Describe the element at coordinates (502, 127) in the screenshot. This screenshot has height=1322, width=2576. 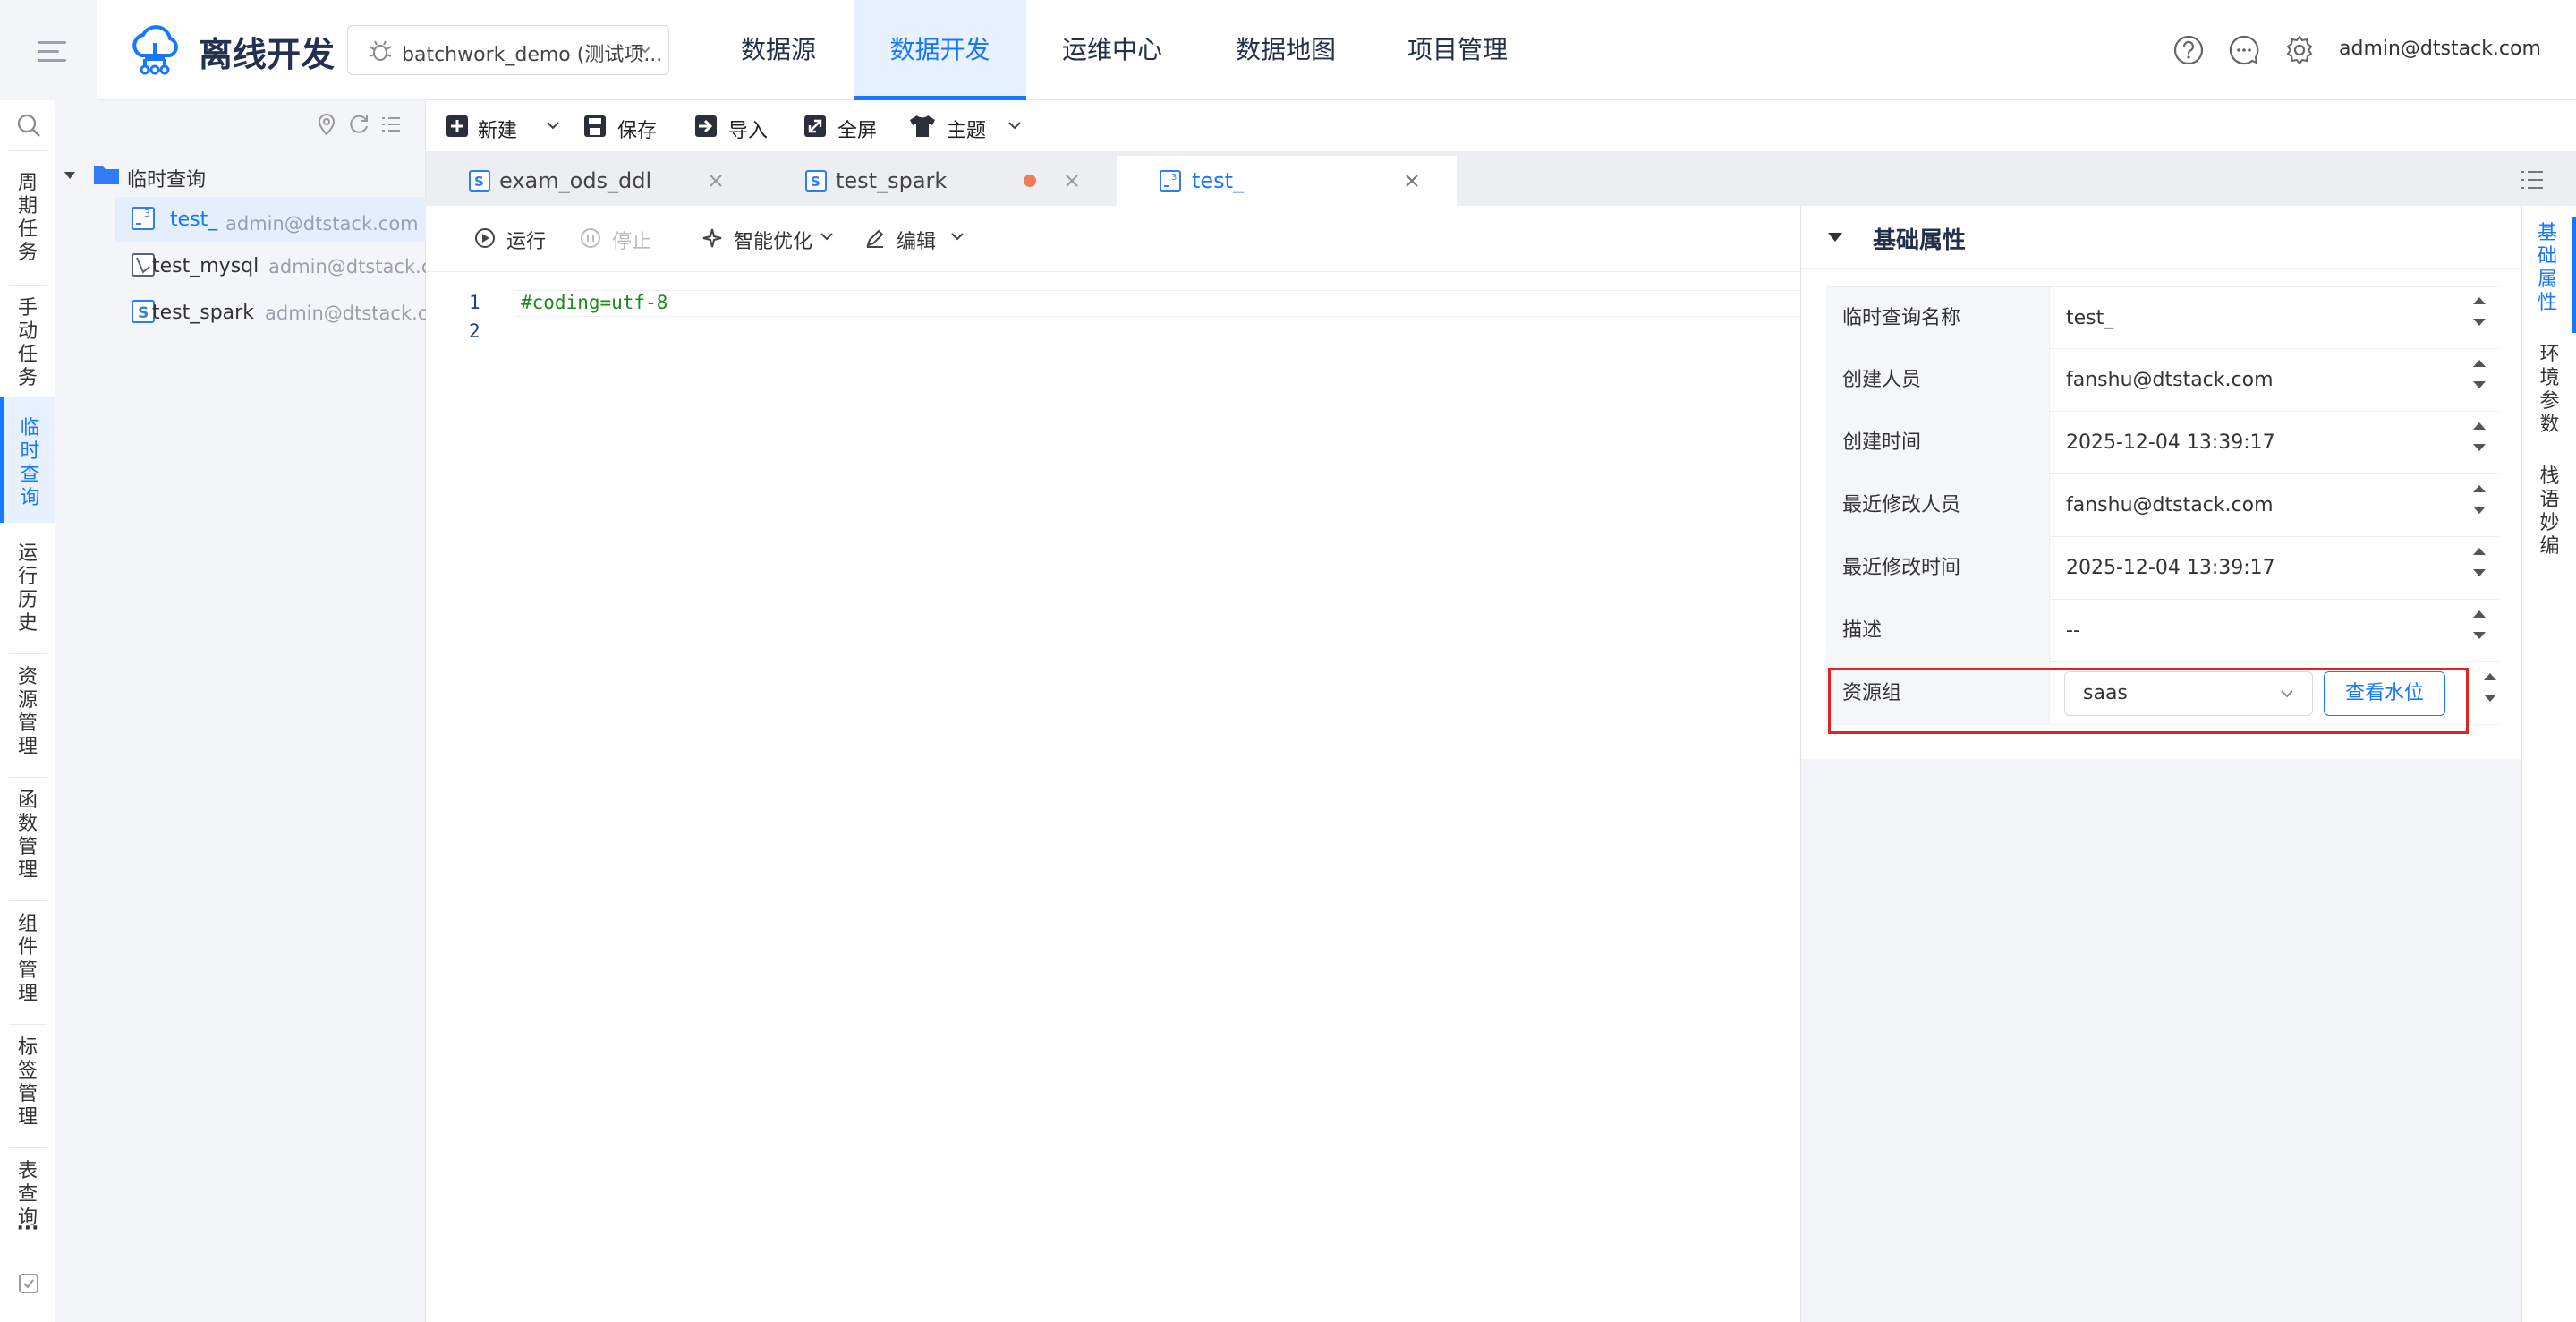
I see `new-button: 新建` at that location.